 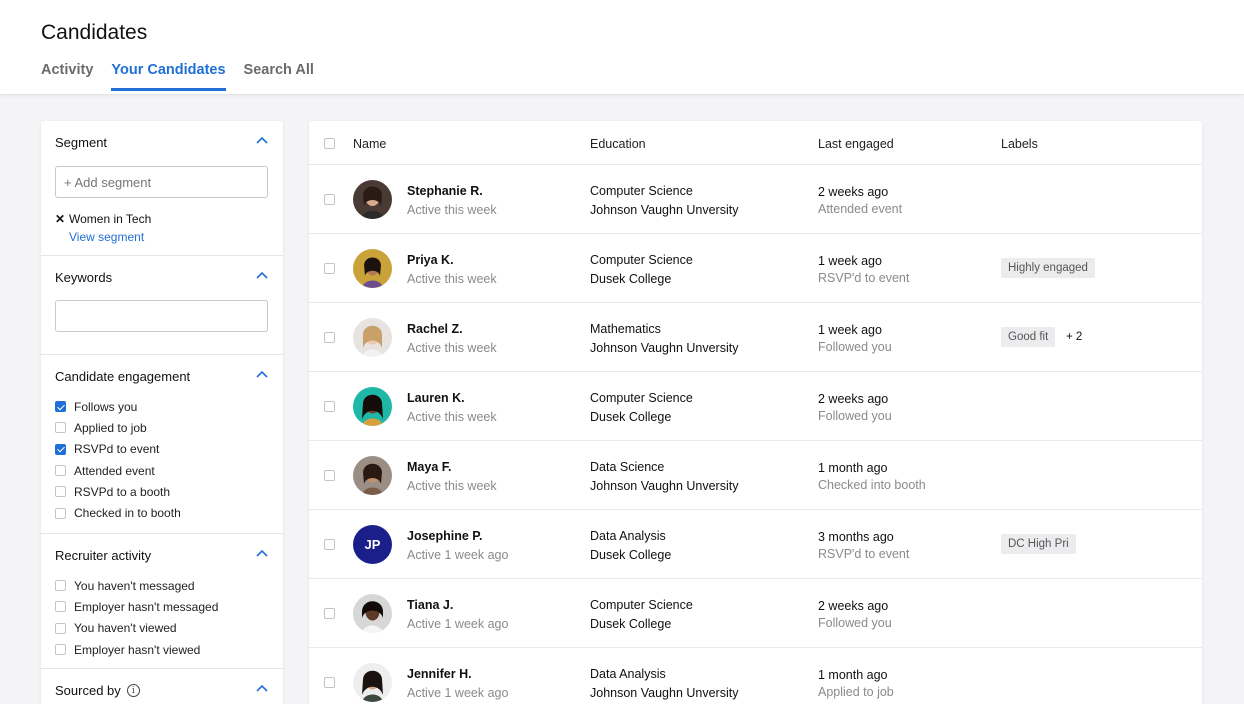 What do you see at coordinates (110, 219) in the screenshot?
I see `applied-segment-label: Women in Tech` at bounding box center [110, 219].